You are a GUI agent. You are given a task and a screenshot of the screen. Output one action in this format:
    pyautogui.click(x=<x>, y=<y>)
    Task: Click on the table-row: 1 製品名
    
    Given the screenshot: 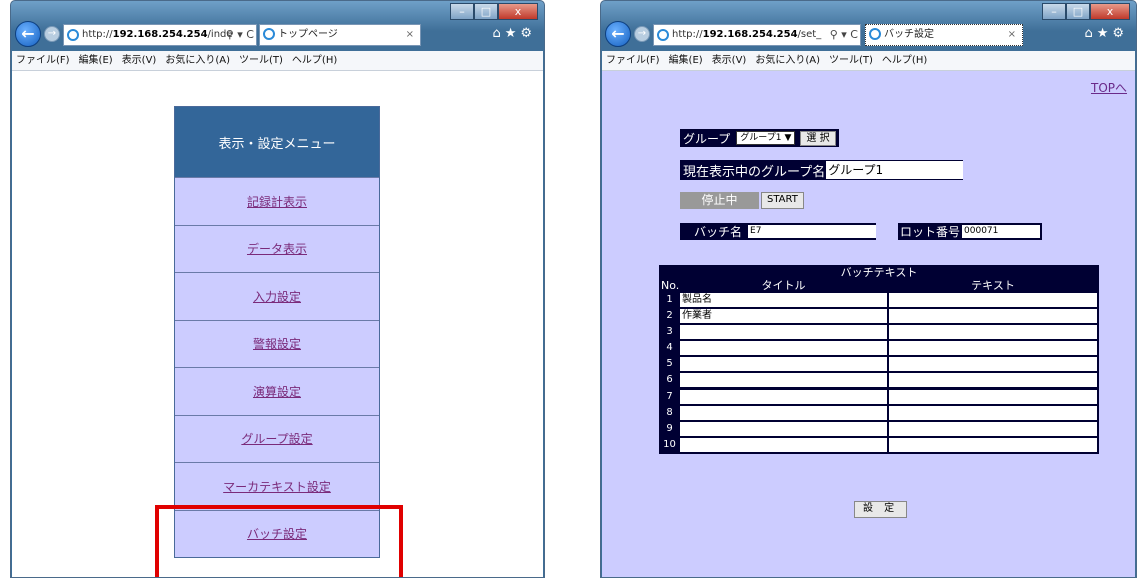 What is the action you would take?
    pyautogui.click(x=879, y=300)
    